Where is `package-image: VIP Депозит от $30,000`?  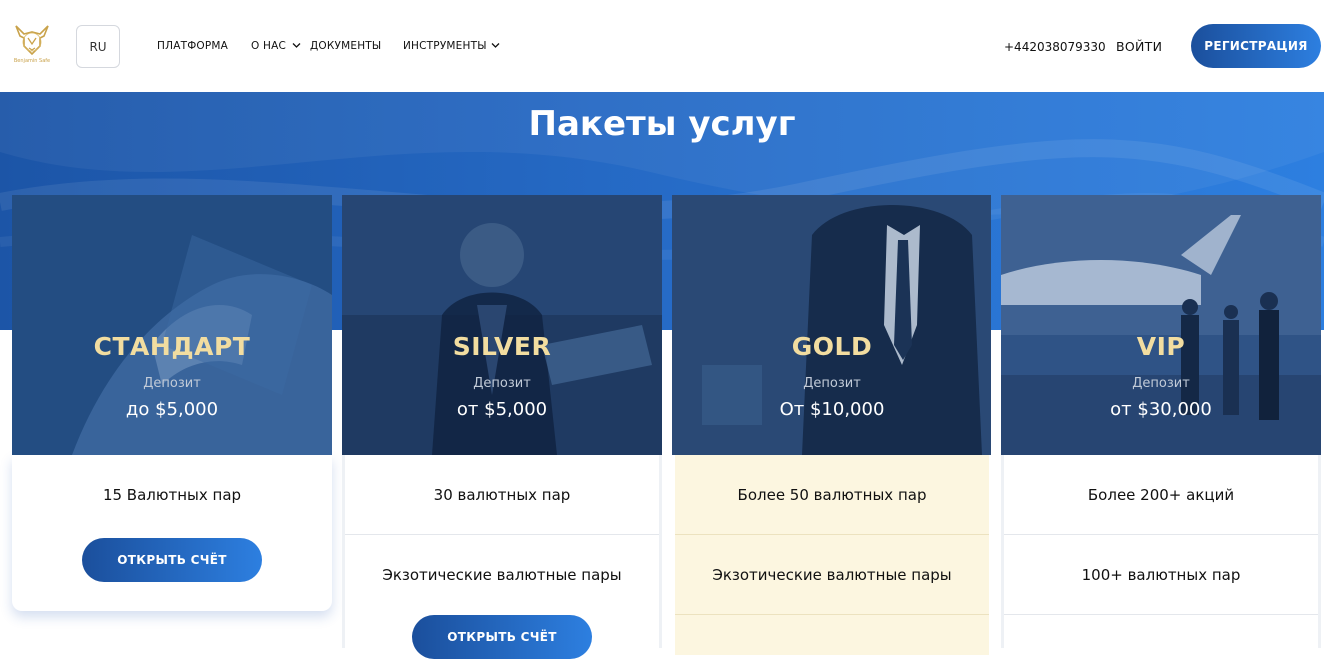 package-image: VIP Депозит от $30,000 is located at coordinates (1161, 325).